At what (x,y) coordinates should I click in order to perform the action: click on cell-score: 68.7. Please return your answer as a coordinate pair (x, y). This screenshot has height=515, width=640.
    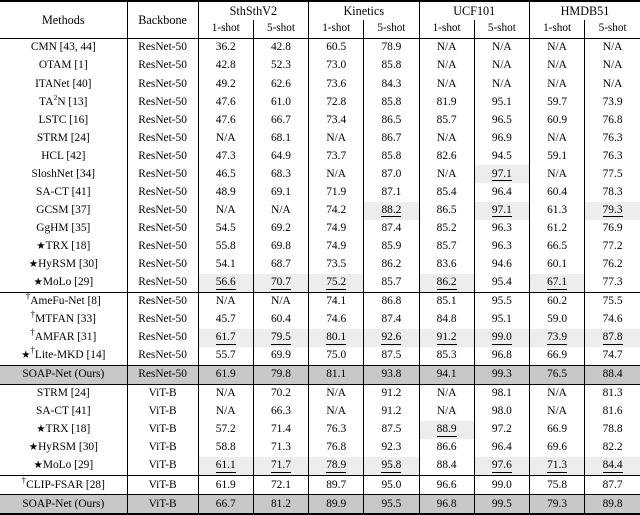
    Looking at the image, I should click on (281, 264).